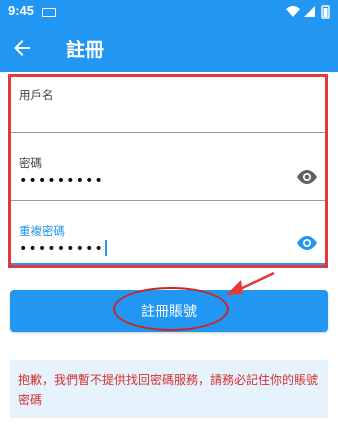 The image size is (338, 440). I want to click on confirm-password-value-wrap: •••••••••, so click(63, 248).